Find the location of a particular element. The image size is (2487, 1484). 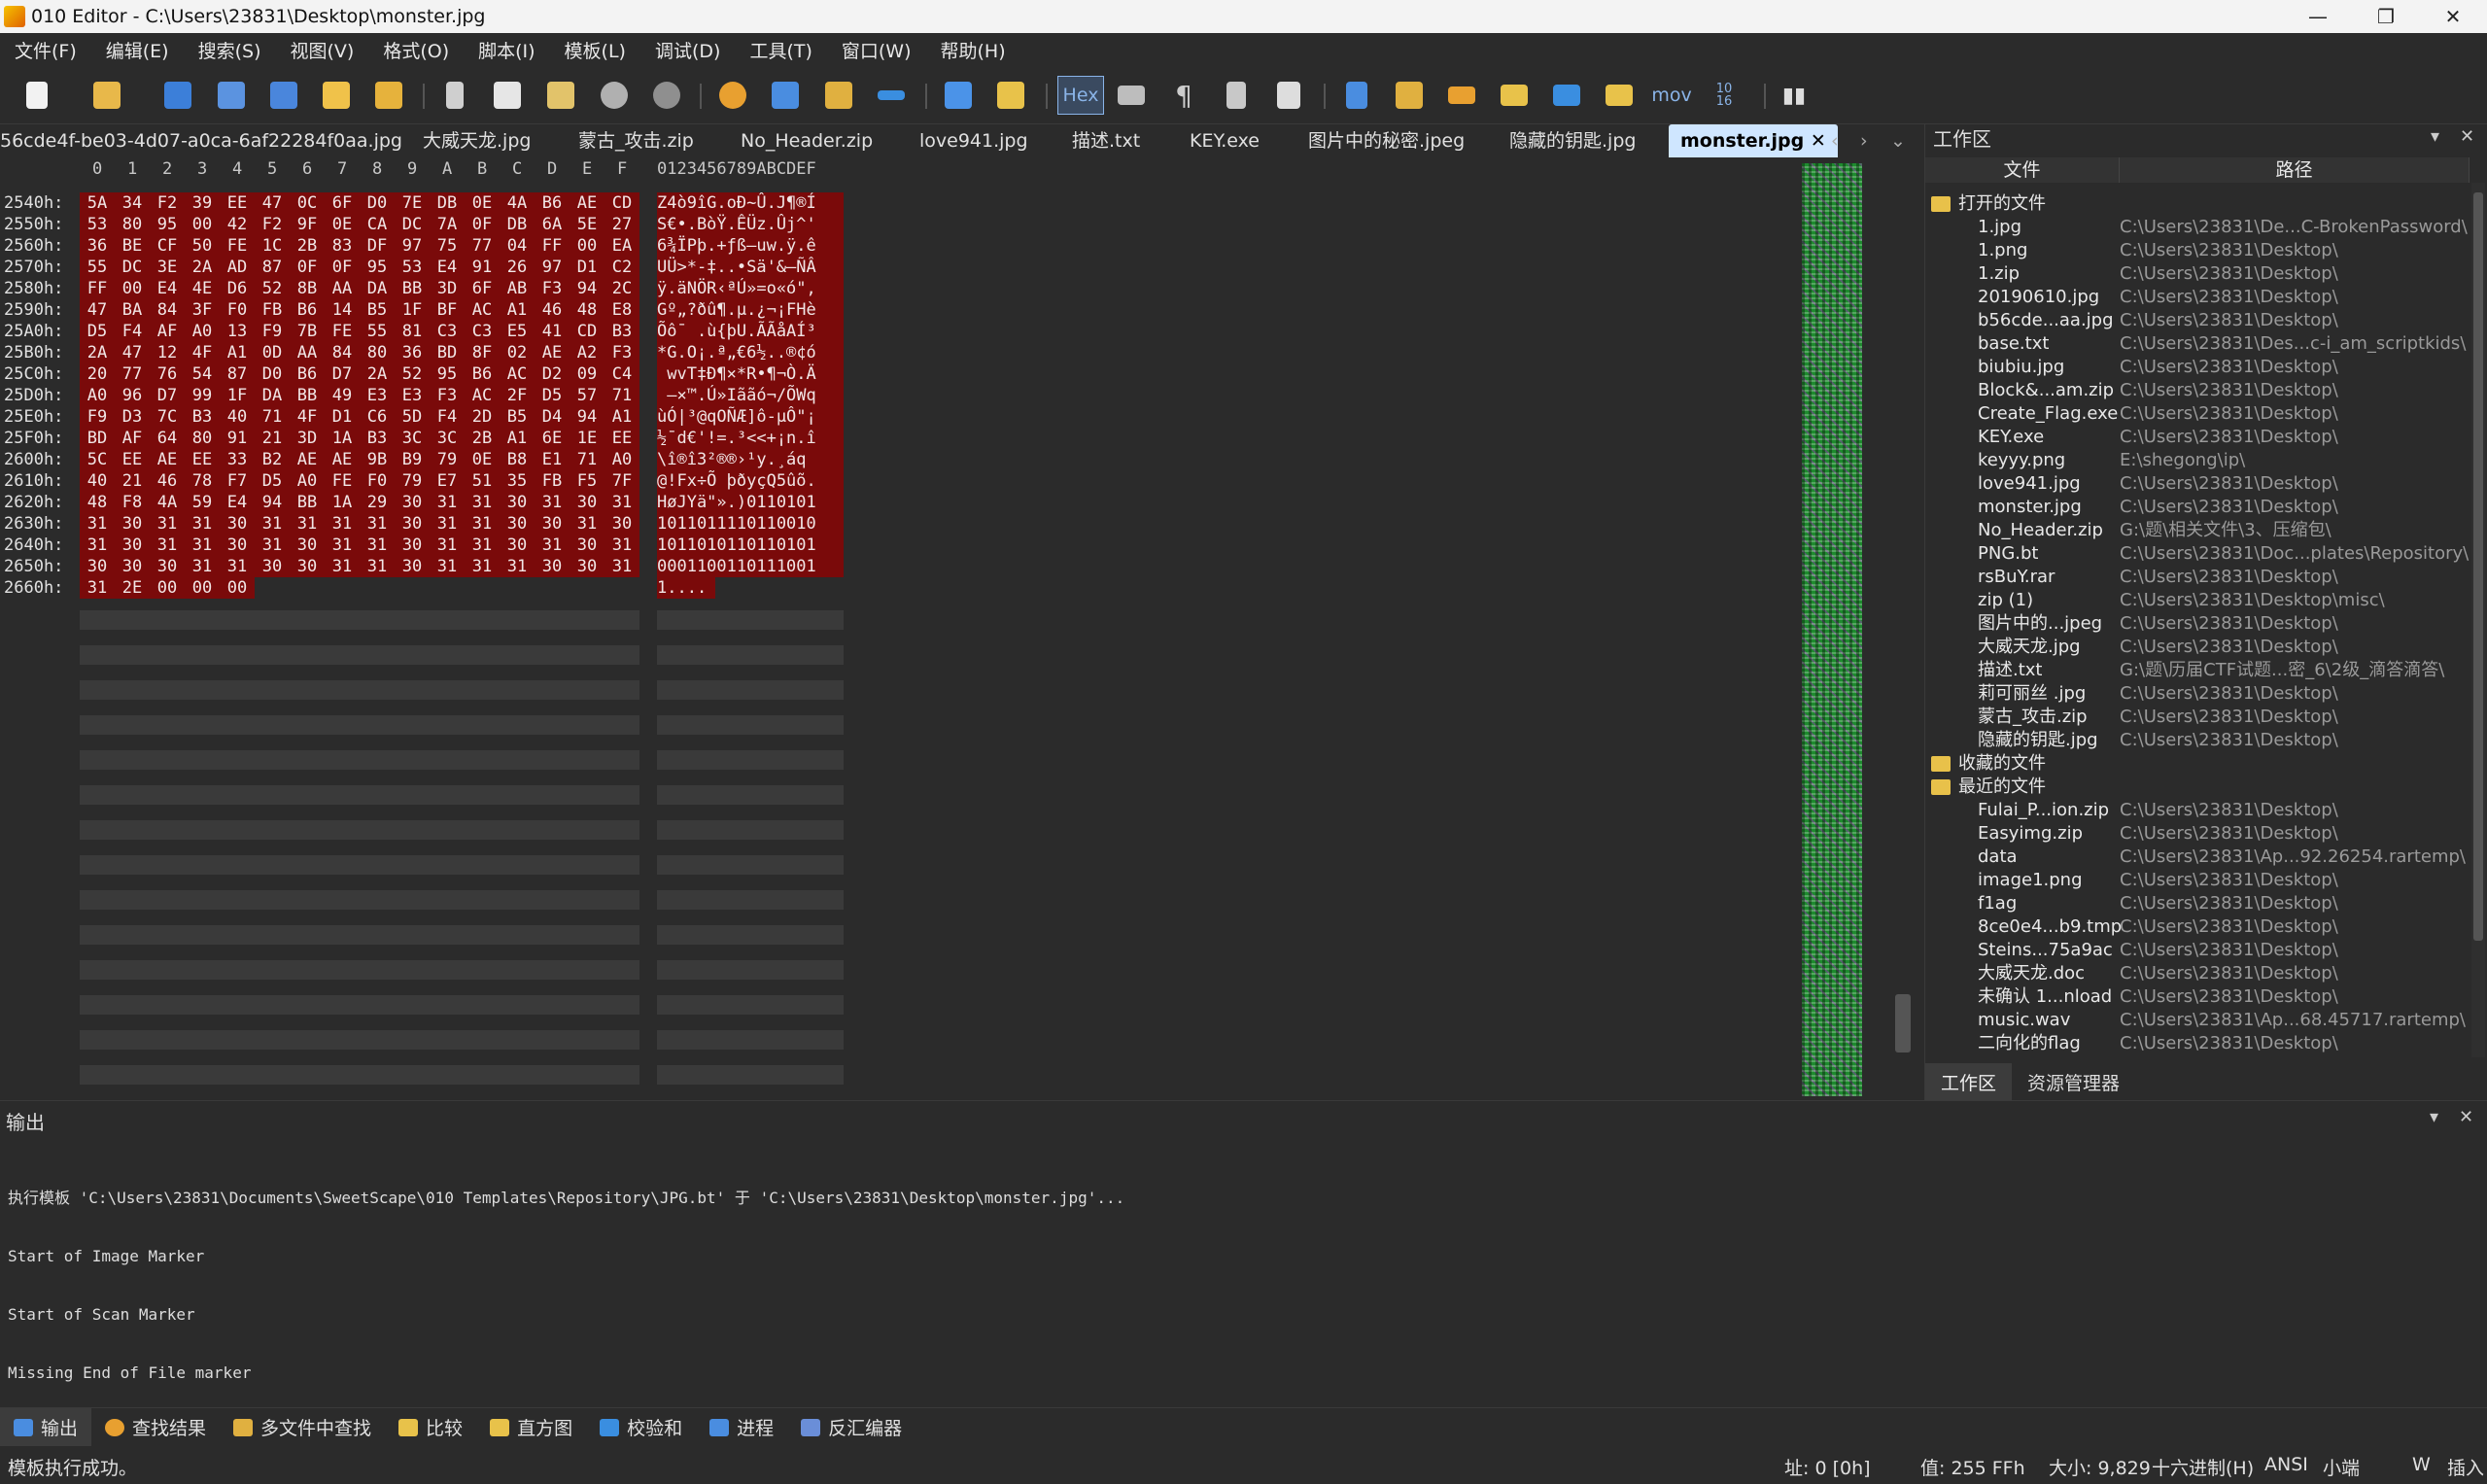

hex-byte: 75 is located at coordinates (448, 246).